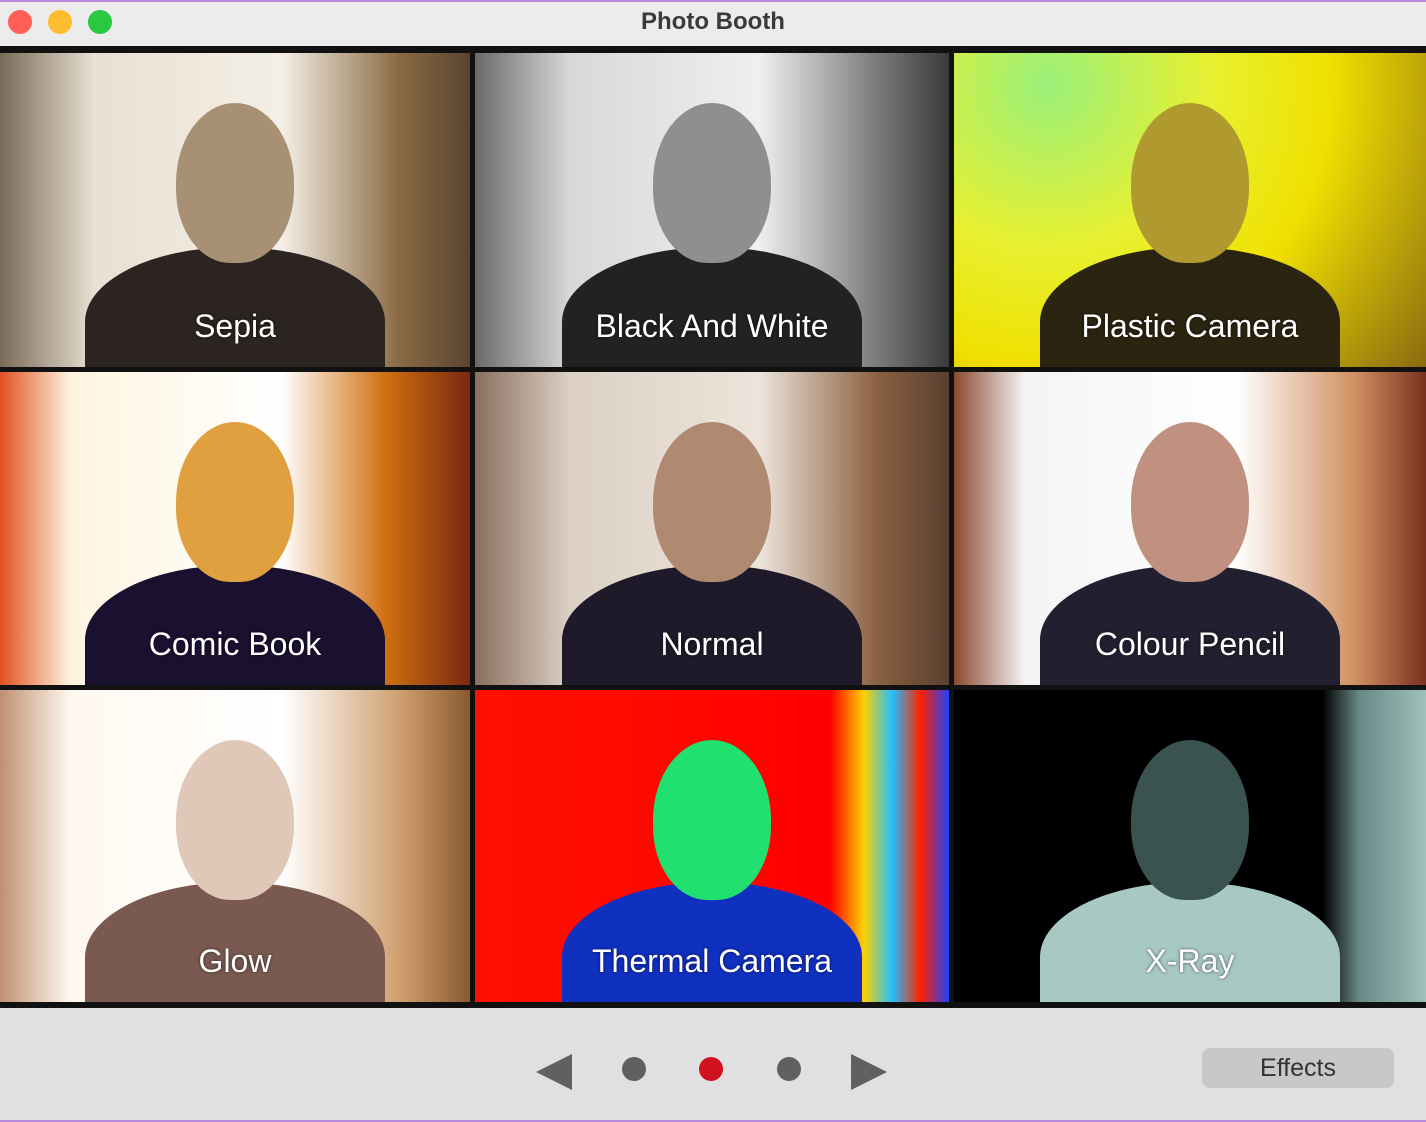 This screenshot has width=1426, height=1122. Describe the element at coordinates (1190, 961) in the screenshot. I see `effect-label: X-Ray` at that location.